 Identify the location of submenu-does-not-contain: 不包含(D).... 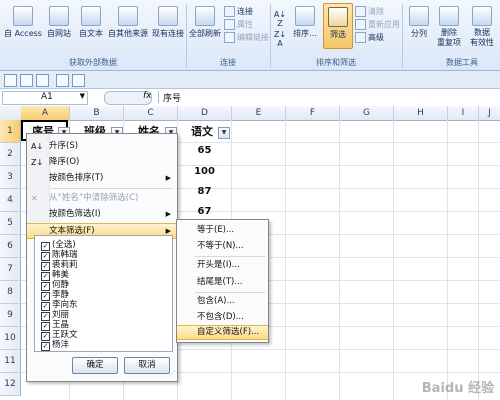
(222, 317).